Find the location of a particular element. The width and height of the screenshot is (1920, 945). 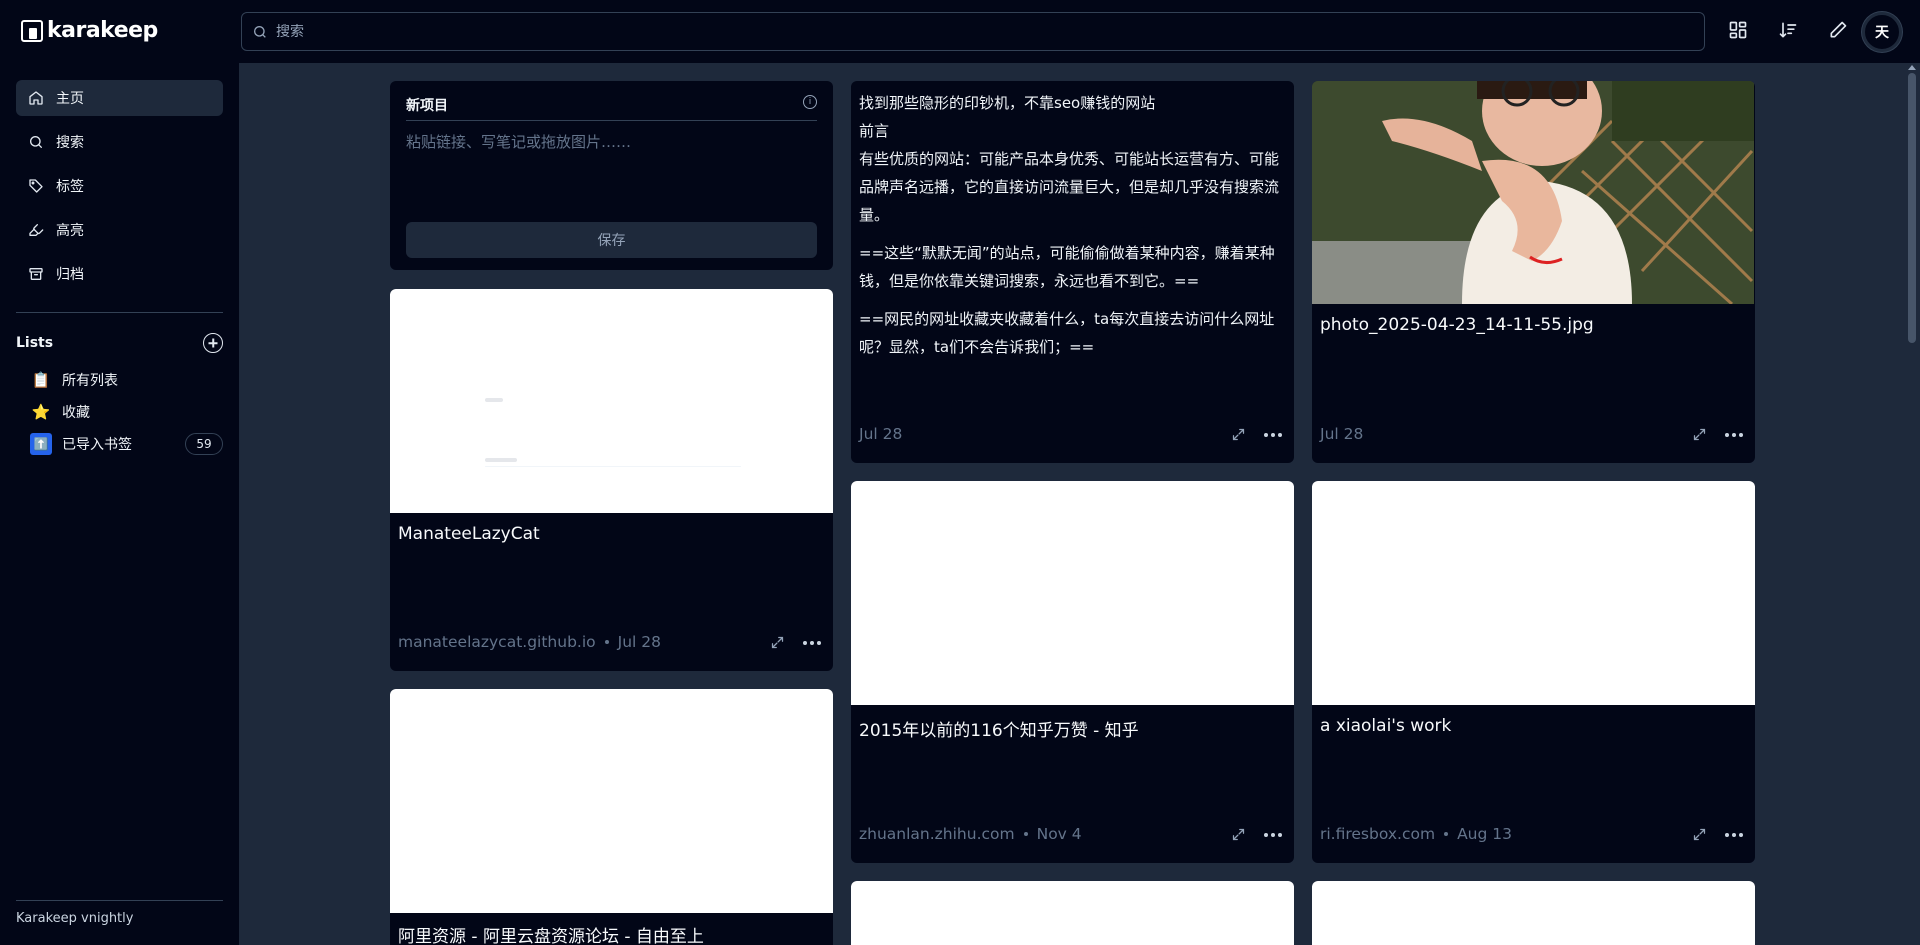

home-icon is located at coordinates (36, 98).